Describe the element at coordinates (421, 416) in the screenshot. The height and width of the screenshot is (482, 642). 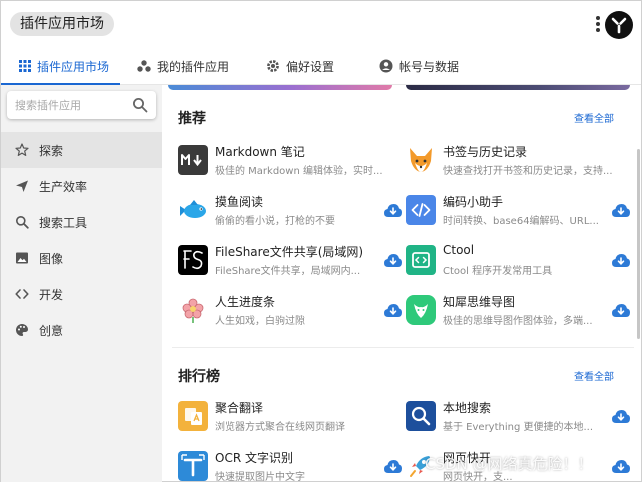
I see `local-search-icon` at that location.